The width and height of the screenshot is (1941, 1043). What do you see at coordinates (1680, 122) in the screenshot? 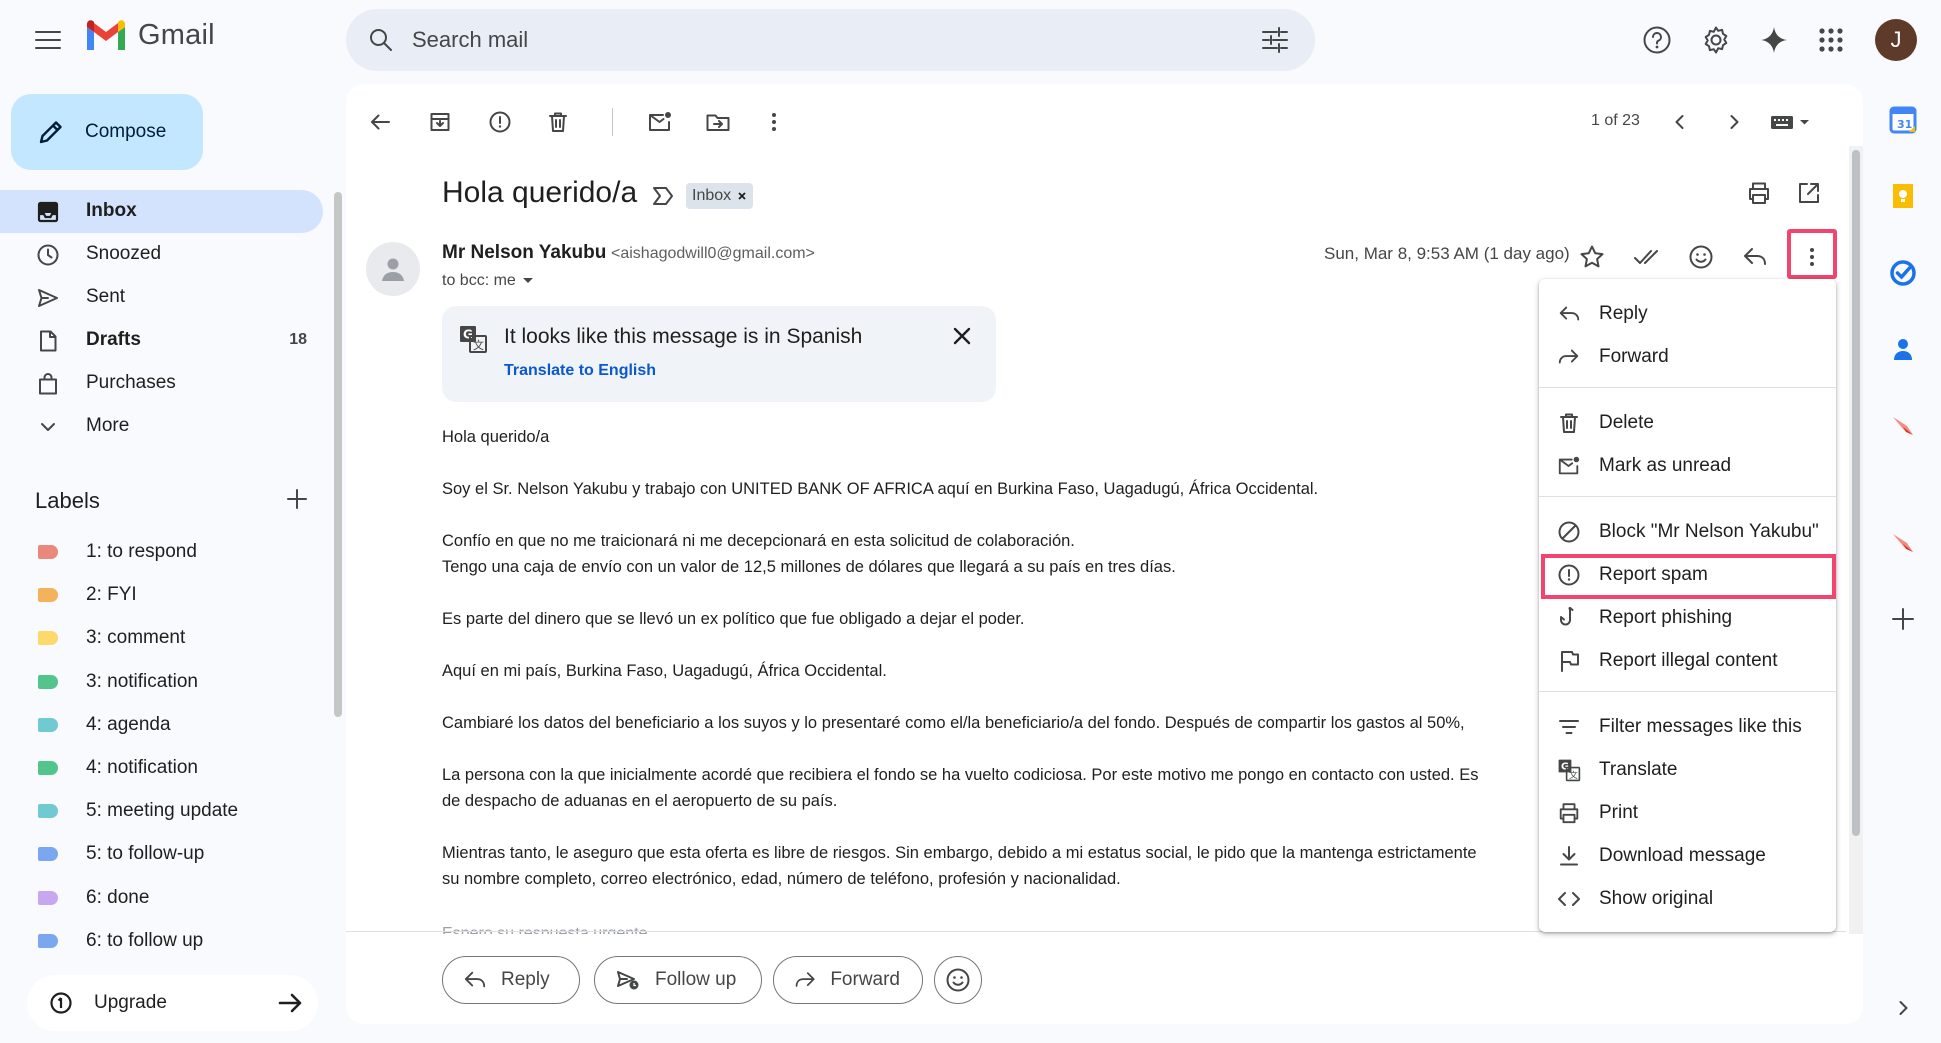
I see `chevron-left-icon` at bounding box center [1680, 122].